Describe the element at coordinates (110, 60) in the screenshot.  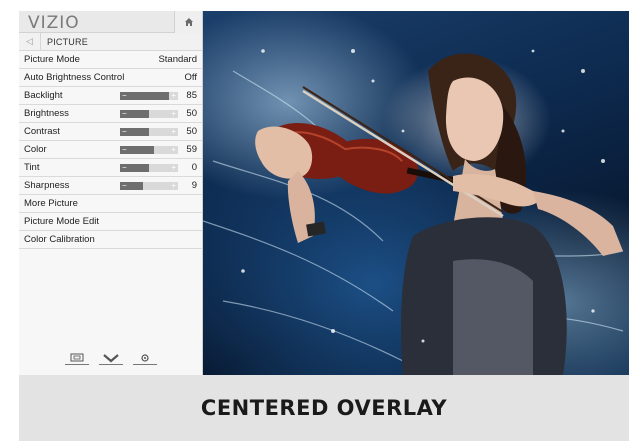
I see `menu-item-picture-mode: Picture Mode Standard` at that location.